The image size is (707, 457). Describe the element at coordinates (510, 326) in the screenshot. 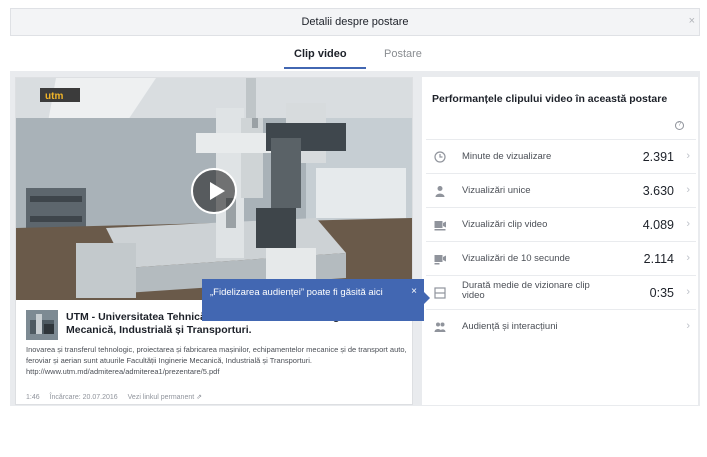

I see `metric-label: Audiență și interacțiuni` at that location.